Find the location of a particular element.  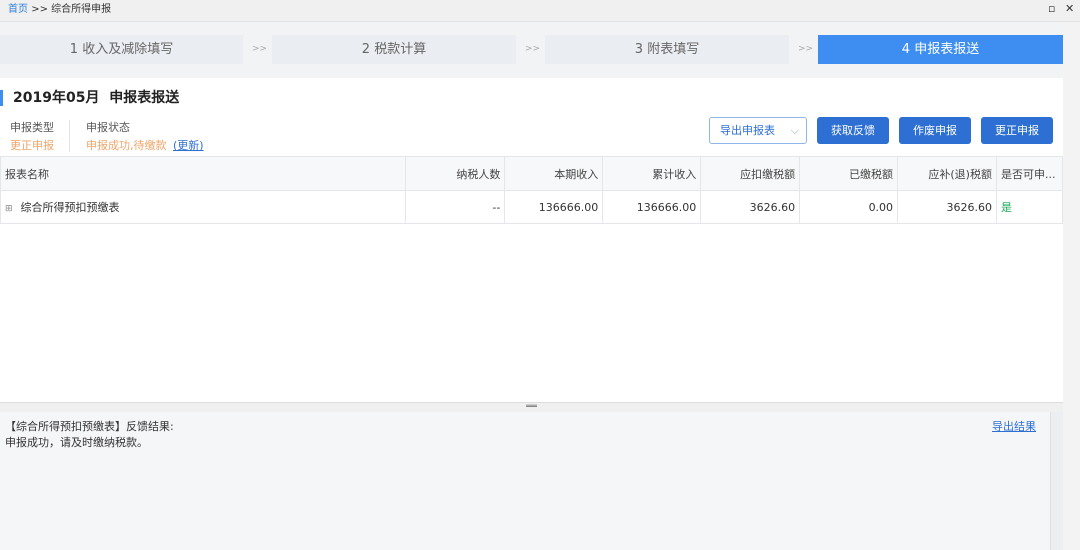

export-dropdown-label: 导出申报表 is located at coordinates (747, 130).